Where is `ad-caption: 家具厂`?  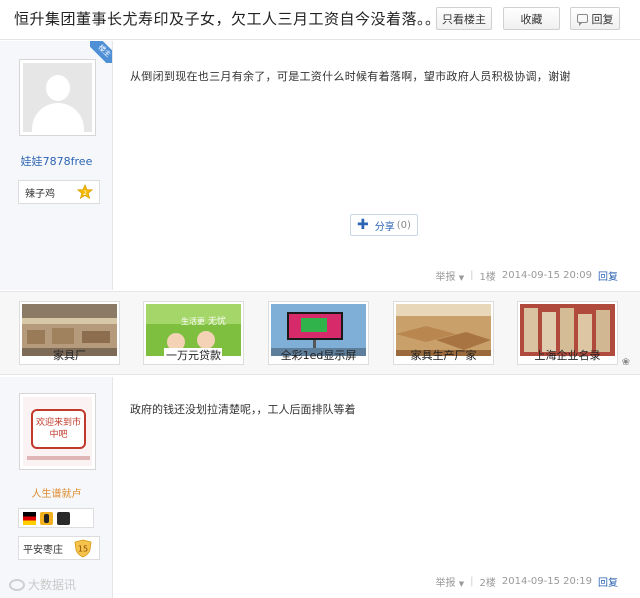 ad-caption: 家具厂 is located at coordinates (69, 355).